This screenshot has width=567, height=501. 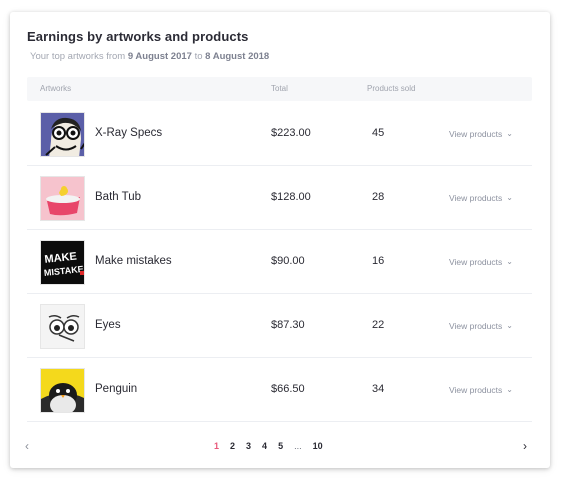 I want to click on table-header: Artworks Total Products sold, so click(x=279, y=89).